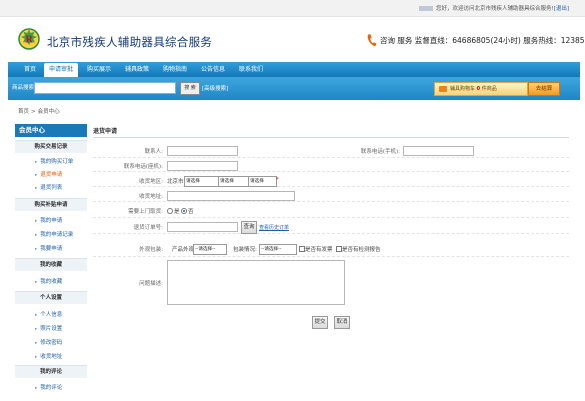 The image size is (585, 401). I want to click on sidebar-item-my-favorites: 我的收藏, so click(48, 281).